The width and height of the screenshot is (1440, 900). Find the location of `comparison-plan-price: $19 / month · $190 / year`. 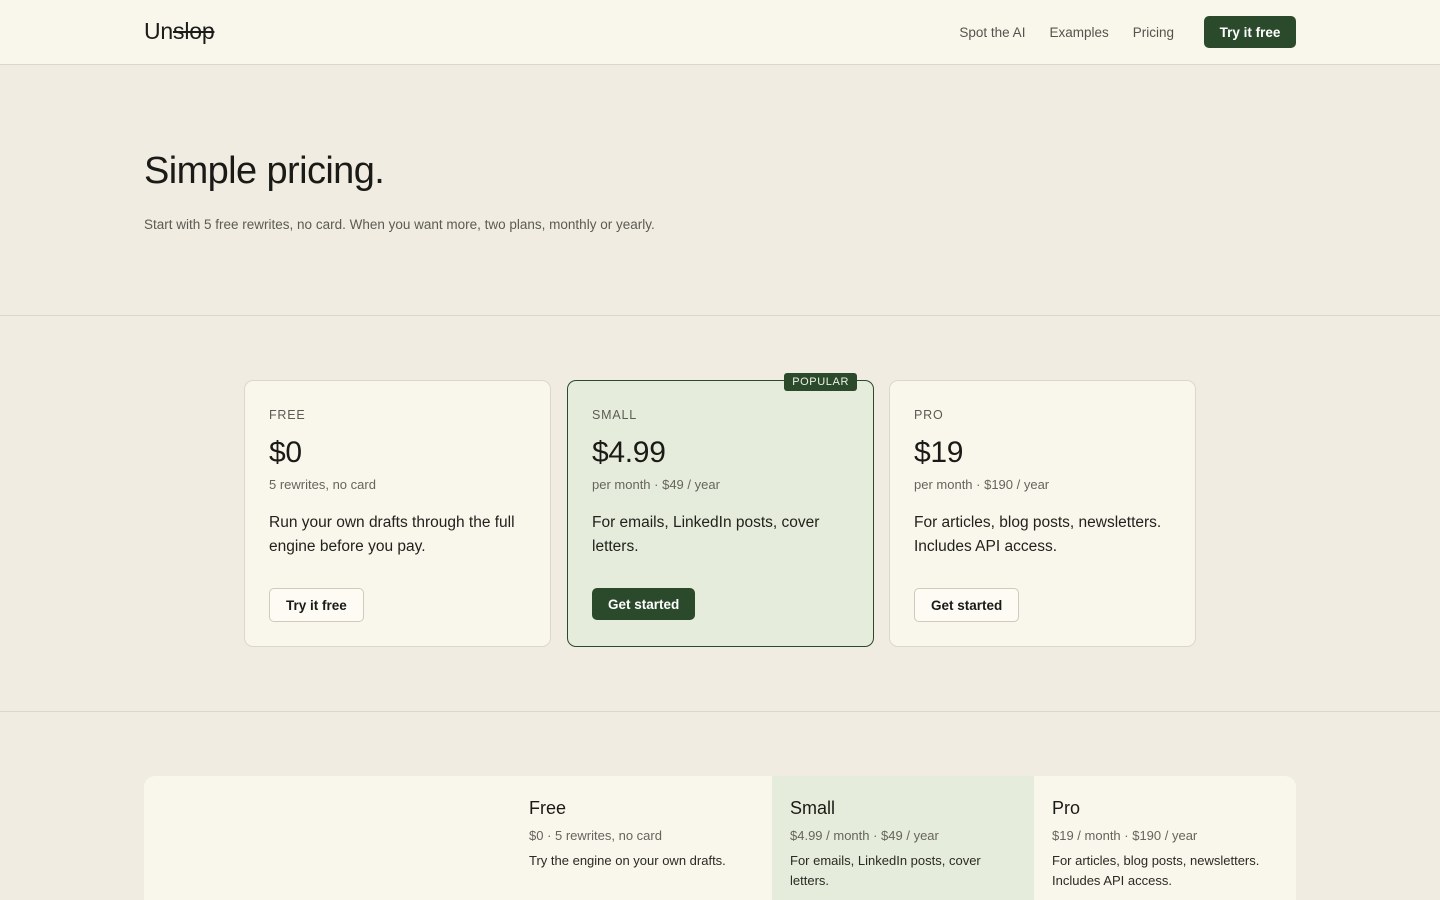

comparison-plan-price: $19 / month · $190 / year is located at coordinates (1125, 835).